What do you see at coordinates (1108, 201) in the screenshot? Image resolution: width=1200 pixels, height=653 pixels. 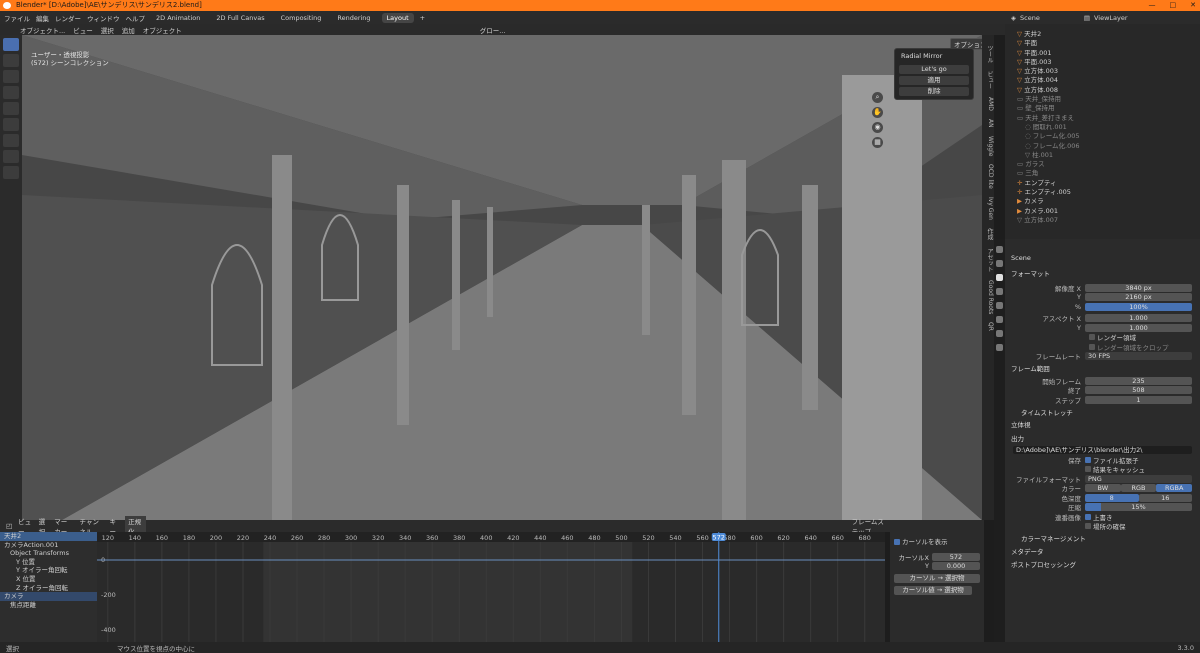 I see `outliner-item: ▶ カメラ` at bounding box center [1108, 201].